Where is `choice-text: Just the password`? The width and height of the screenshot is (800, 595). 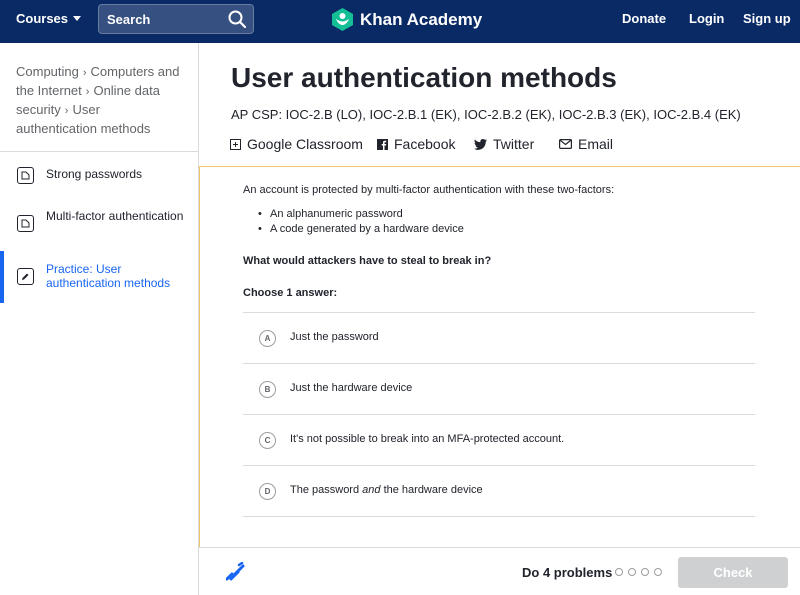 choice-text: Just the password is located at coordinates (334, 337).